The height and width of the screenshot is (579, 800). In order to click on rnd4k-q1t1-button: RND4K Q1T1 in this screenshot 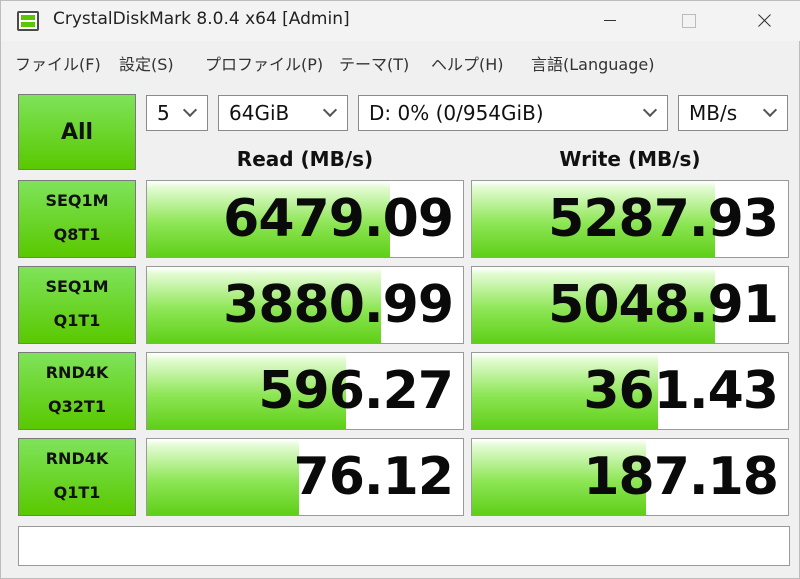, I will do `click(77, 477)`.